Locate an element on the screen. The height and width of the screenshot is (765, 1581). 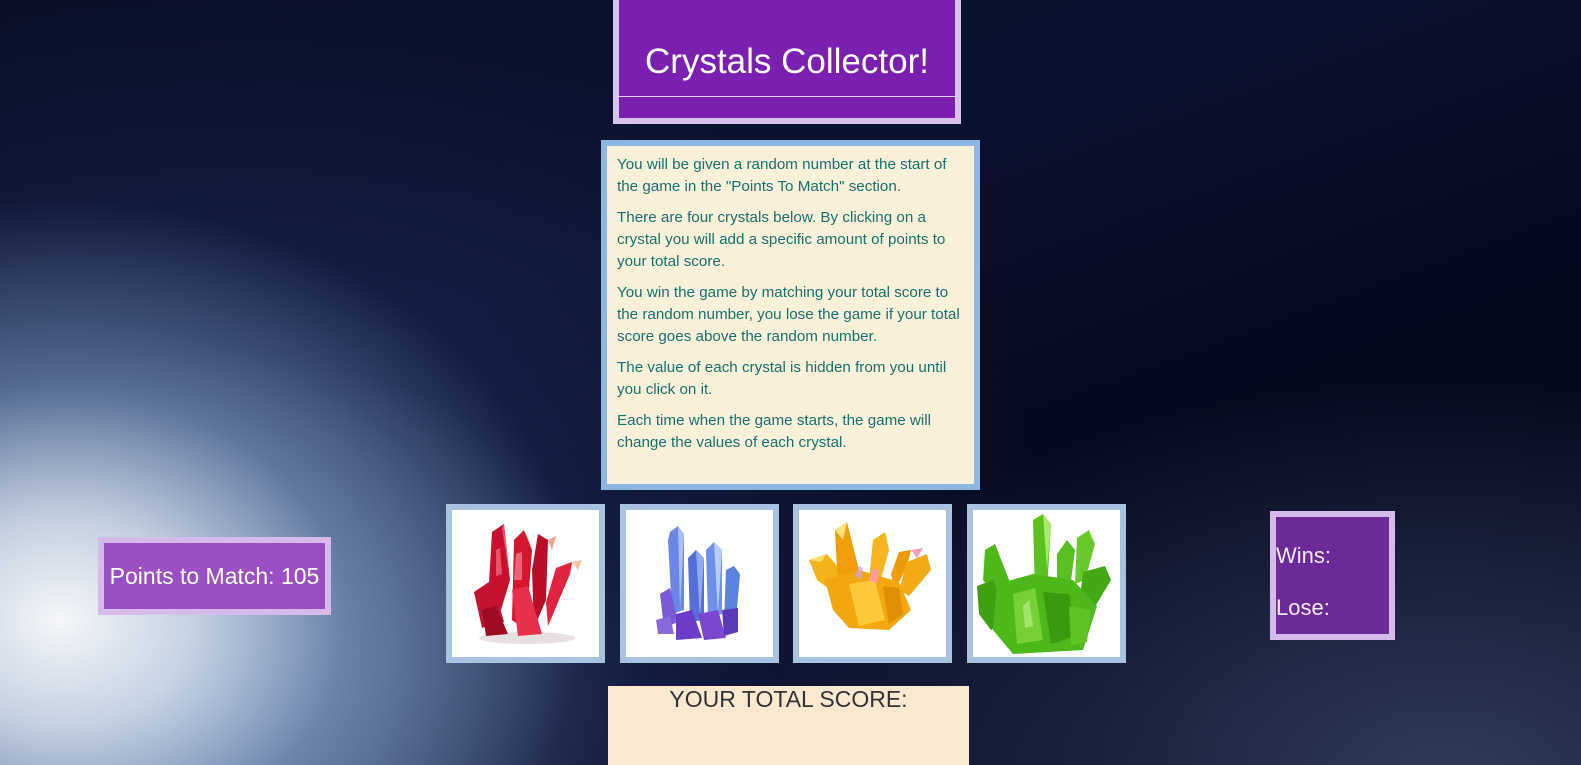
green-crystal-button is located at coordinates (1046, 583).